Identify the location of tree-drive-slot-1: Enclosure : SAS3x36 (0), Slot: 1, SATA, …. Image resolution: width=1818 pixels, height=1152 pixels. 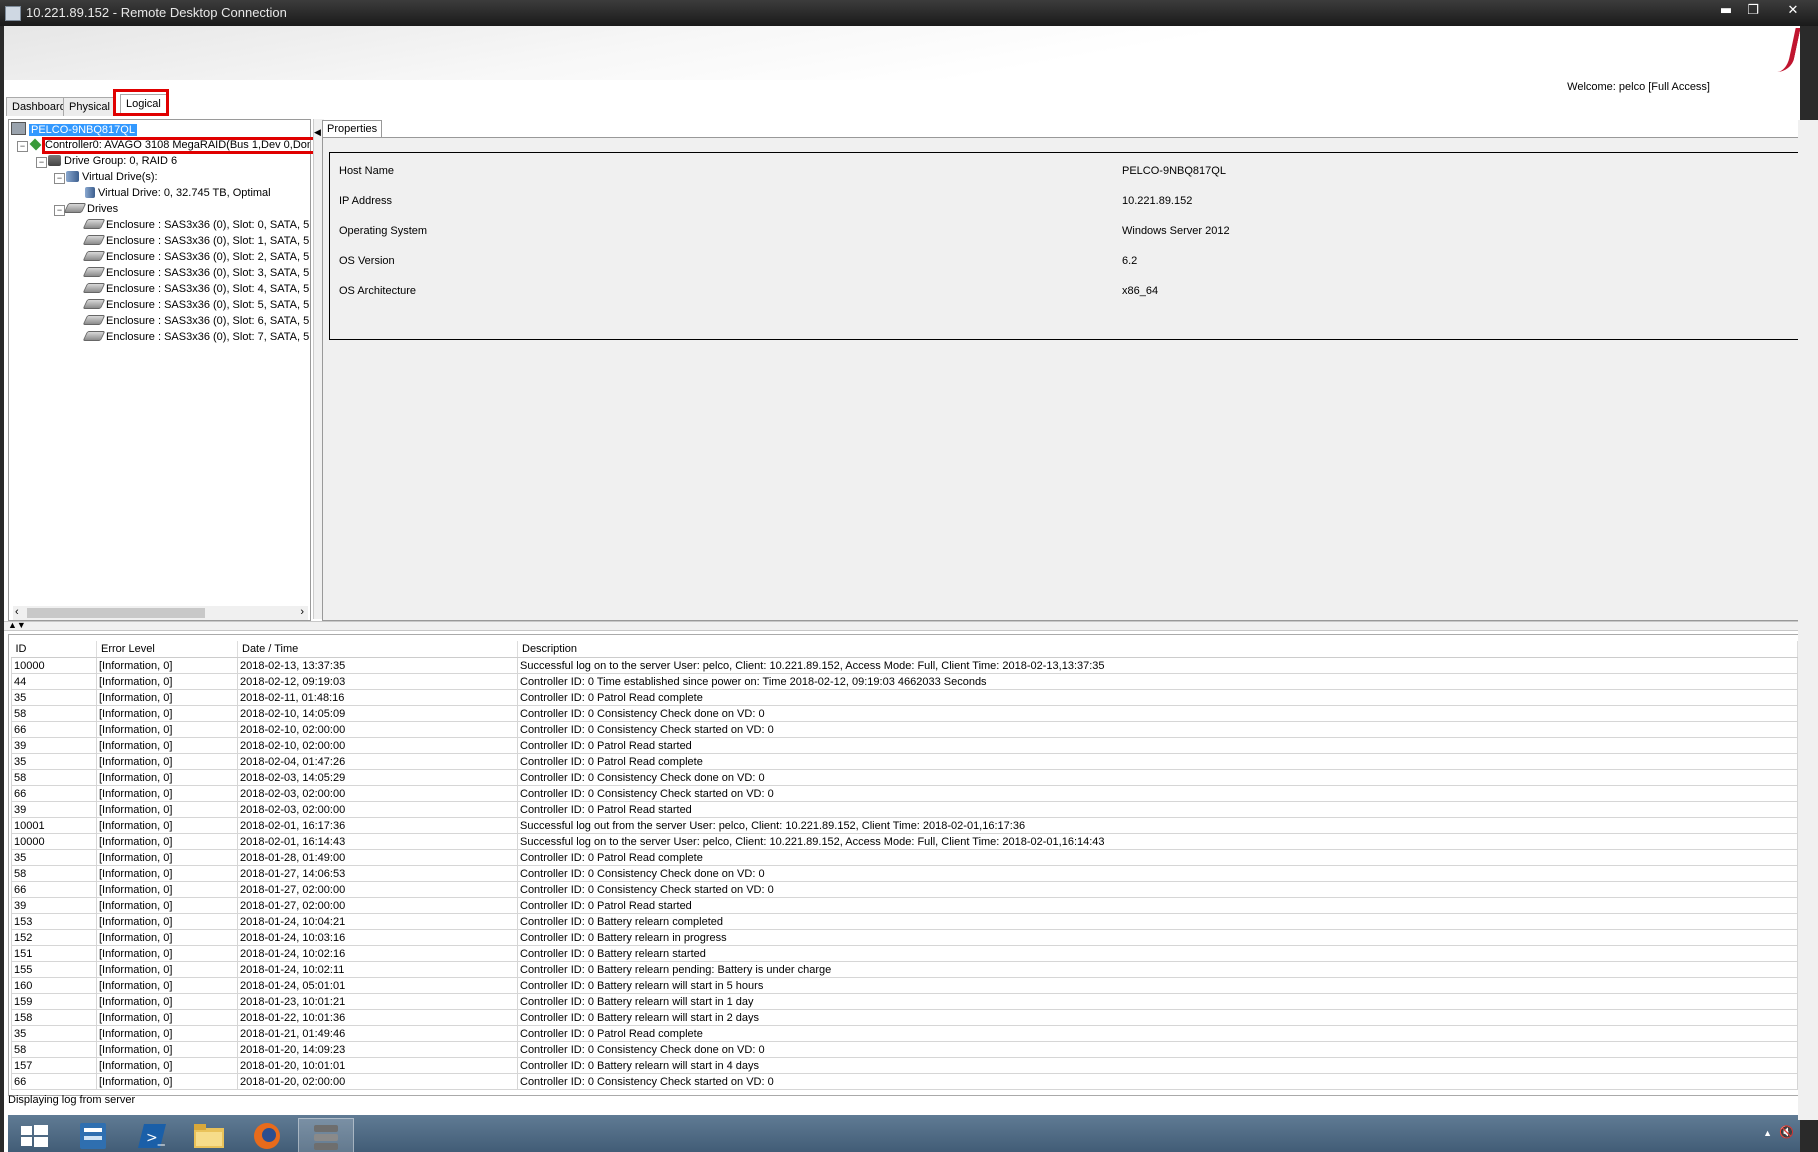
(195, 241).